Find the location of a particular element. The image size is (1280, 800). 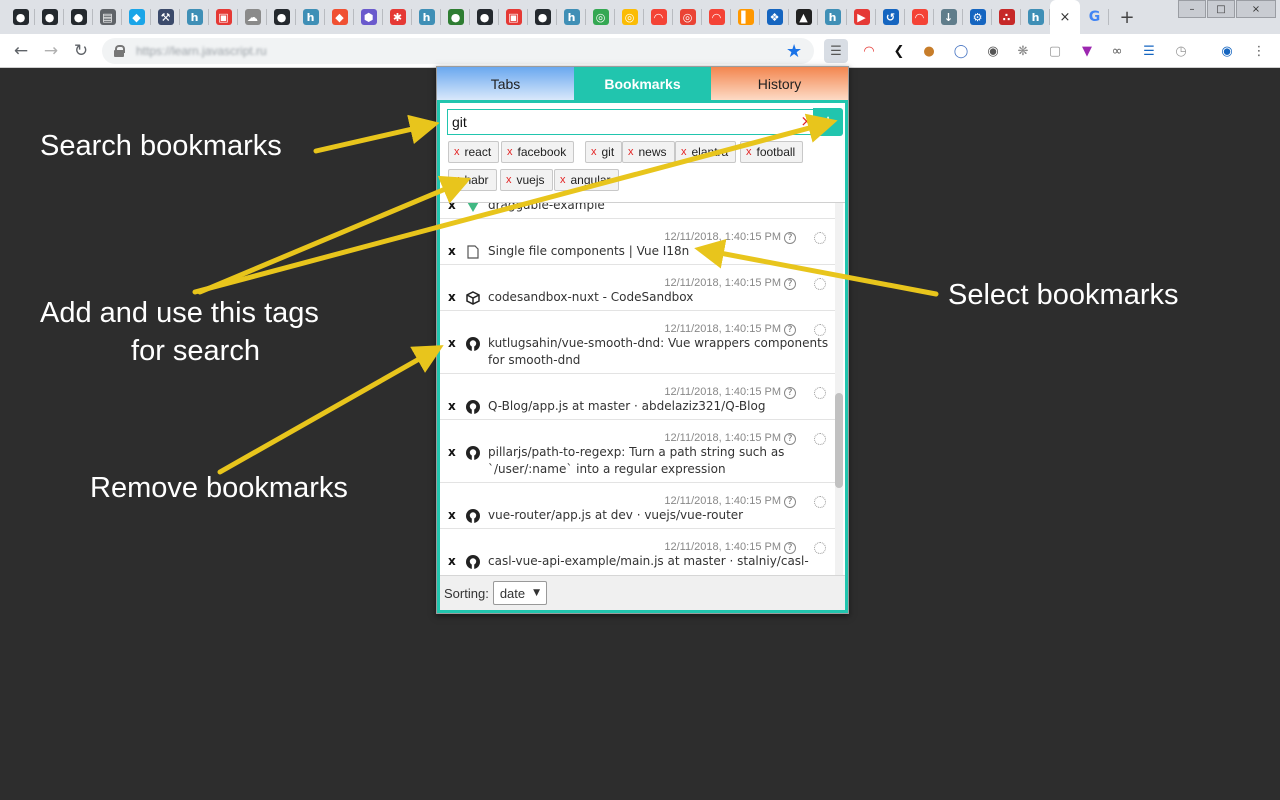

browser-tab: ❖ is located at coordinates (774, 17).